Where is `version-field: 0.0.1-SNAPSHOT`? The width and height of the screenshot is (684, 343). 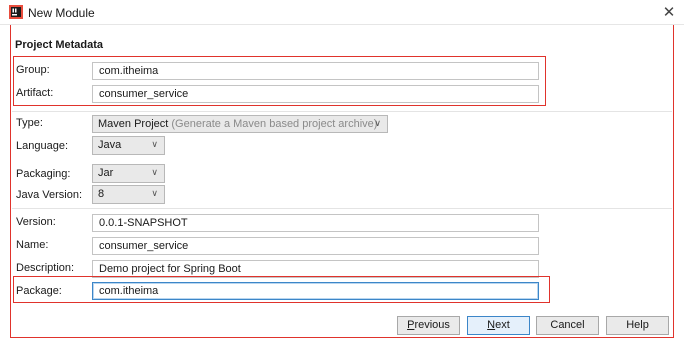 version-field: 0.0.1-SNAPSHOT is located at coordinates (315, 223).